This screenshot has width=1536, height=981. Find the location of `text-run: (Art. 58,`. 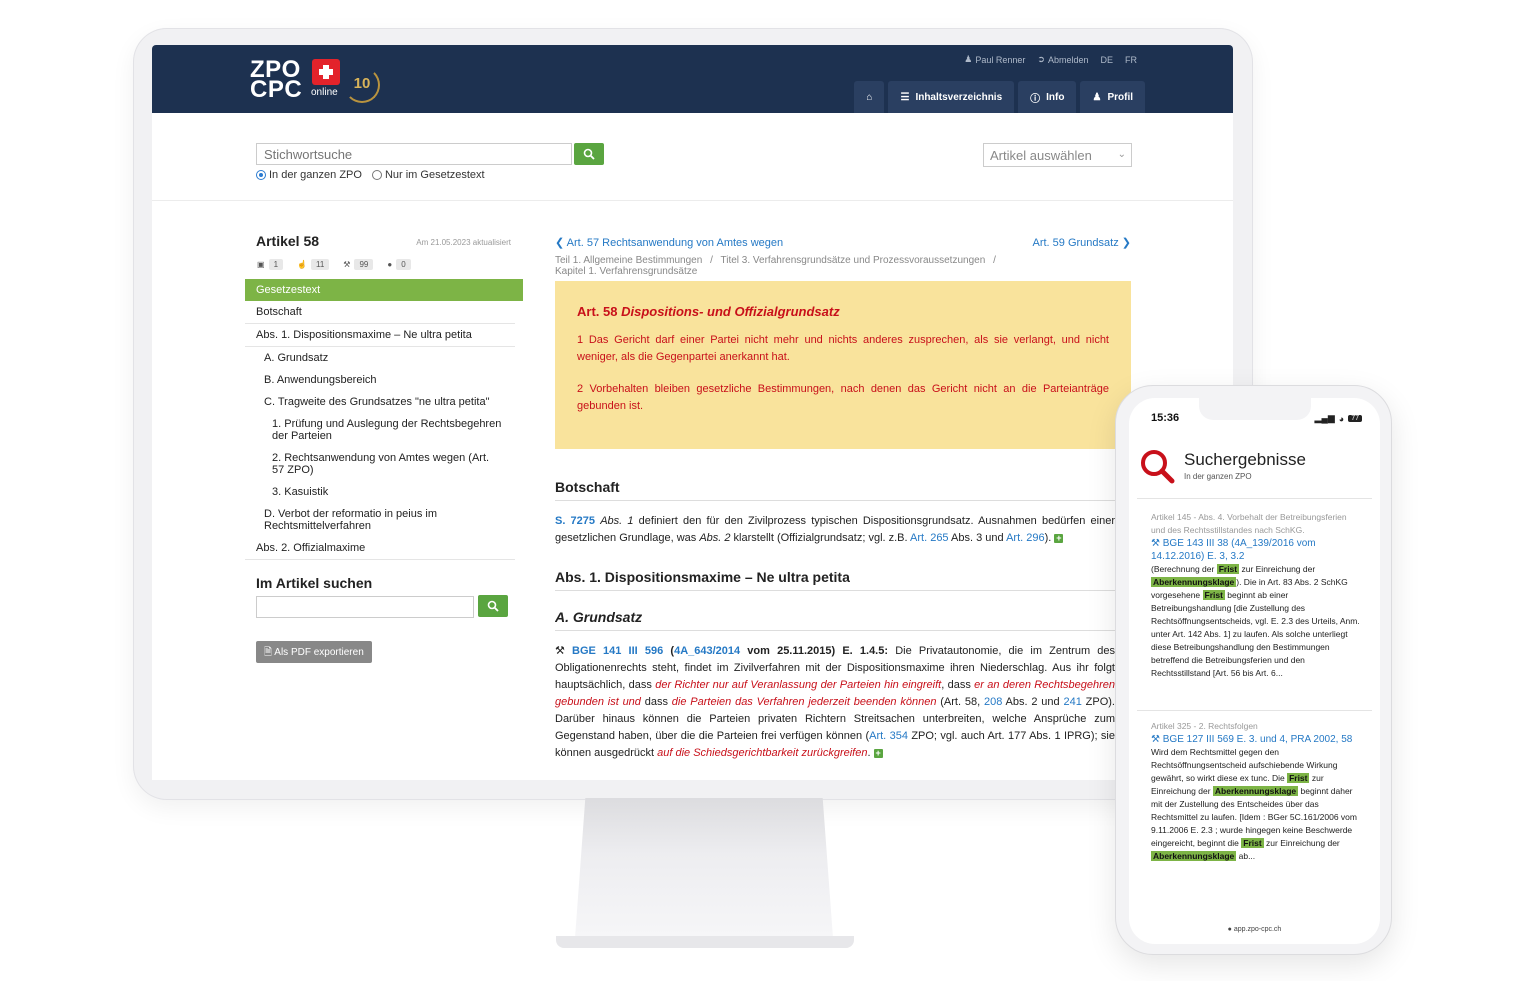

text-run: (Art. 58, is located at coordinates (960, 702).